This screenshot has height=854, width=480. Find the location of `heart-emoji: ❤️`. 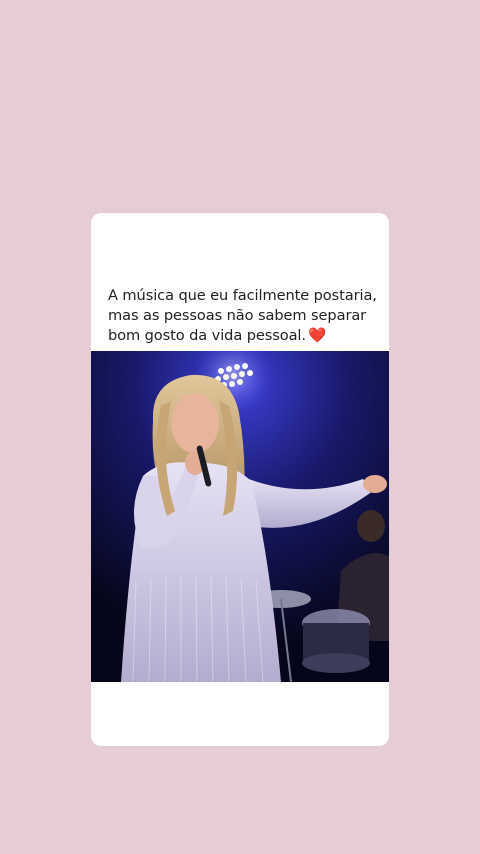

heart-emoji: ❤️ is located at coordinates (317, 335).